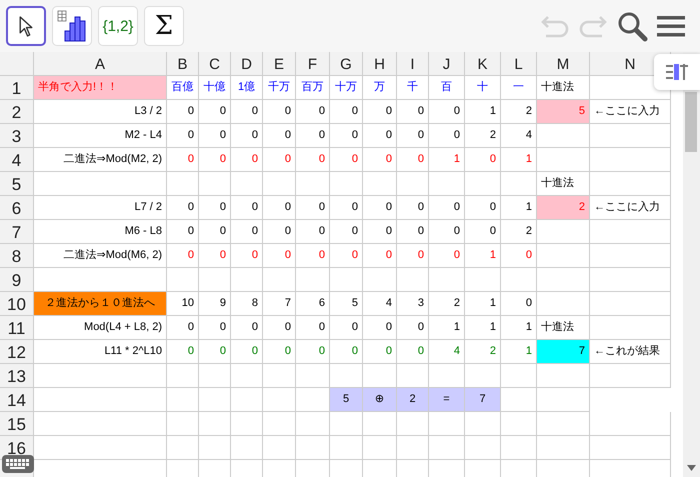 This screenshot has height=477, width=700. What do you see at coordinates (100, 136) in the screenshot?
I see `table-cell: M2 - L4` at bounding box center [100, 136].